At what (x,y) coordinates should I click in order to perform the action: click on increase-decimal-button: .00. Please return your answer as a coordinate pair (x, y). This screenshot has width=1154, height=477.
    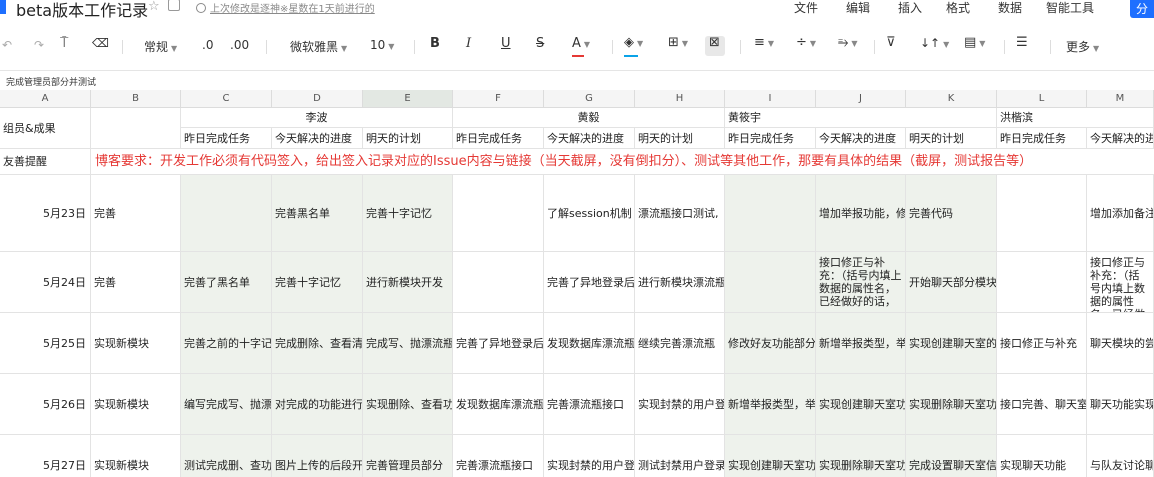
    Looking at the image, I should click on (239, 45).